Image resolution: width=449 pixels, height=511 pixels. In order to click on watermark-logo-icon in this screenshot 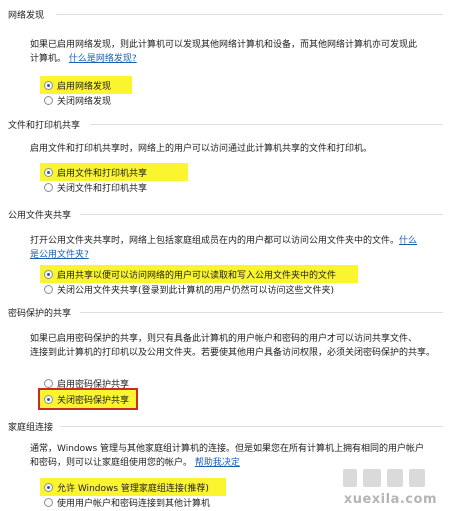, I will do `click(384, 478)`.